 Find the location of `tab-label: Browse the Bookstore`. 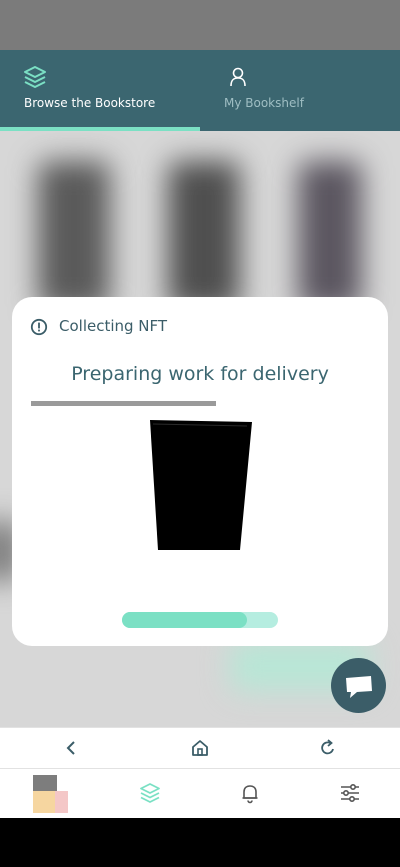

tab-label: Browse the Bookstore is located at coordinates (90, 103).